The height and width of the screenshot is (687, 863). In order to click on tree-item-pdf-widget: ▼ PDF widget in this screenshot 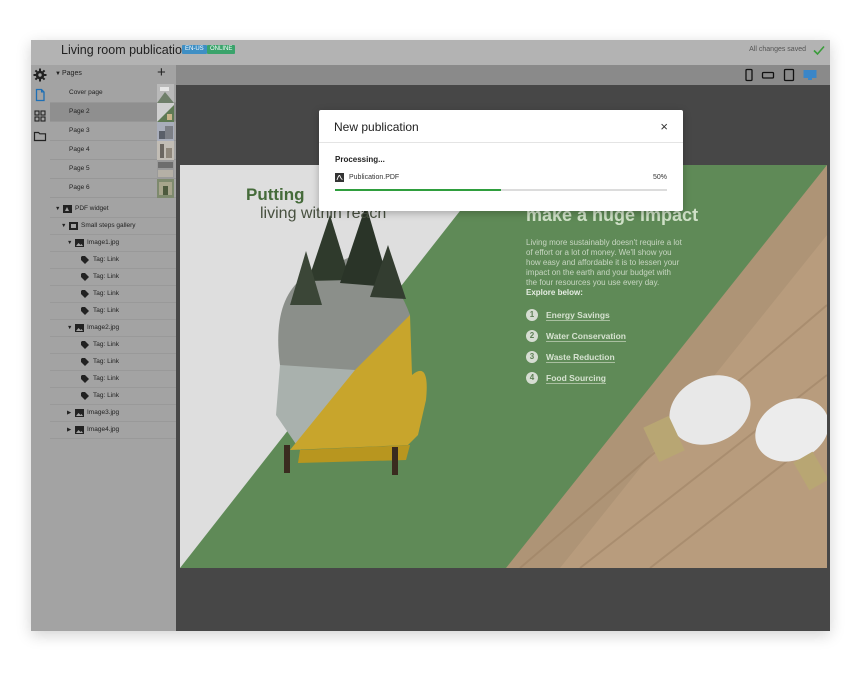, I will do `click(113, 209)`.